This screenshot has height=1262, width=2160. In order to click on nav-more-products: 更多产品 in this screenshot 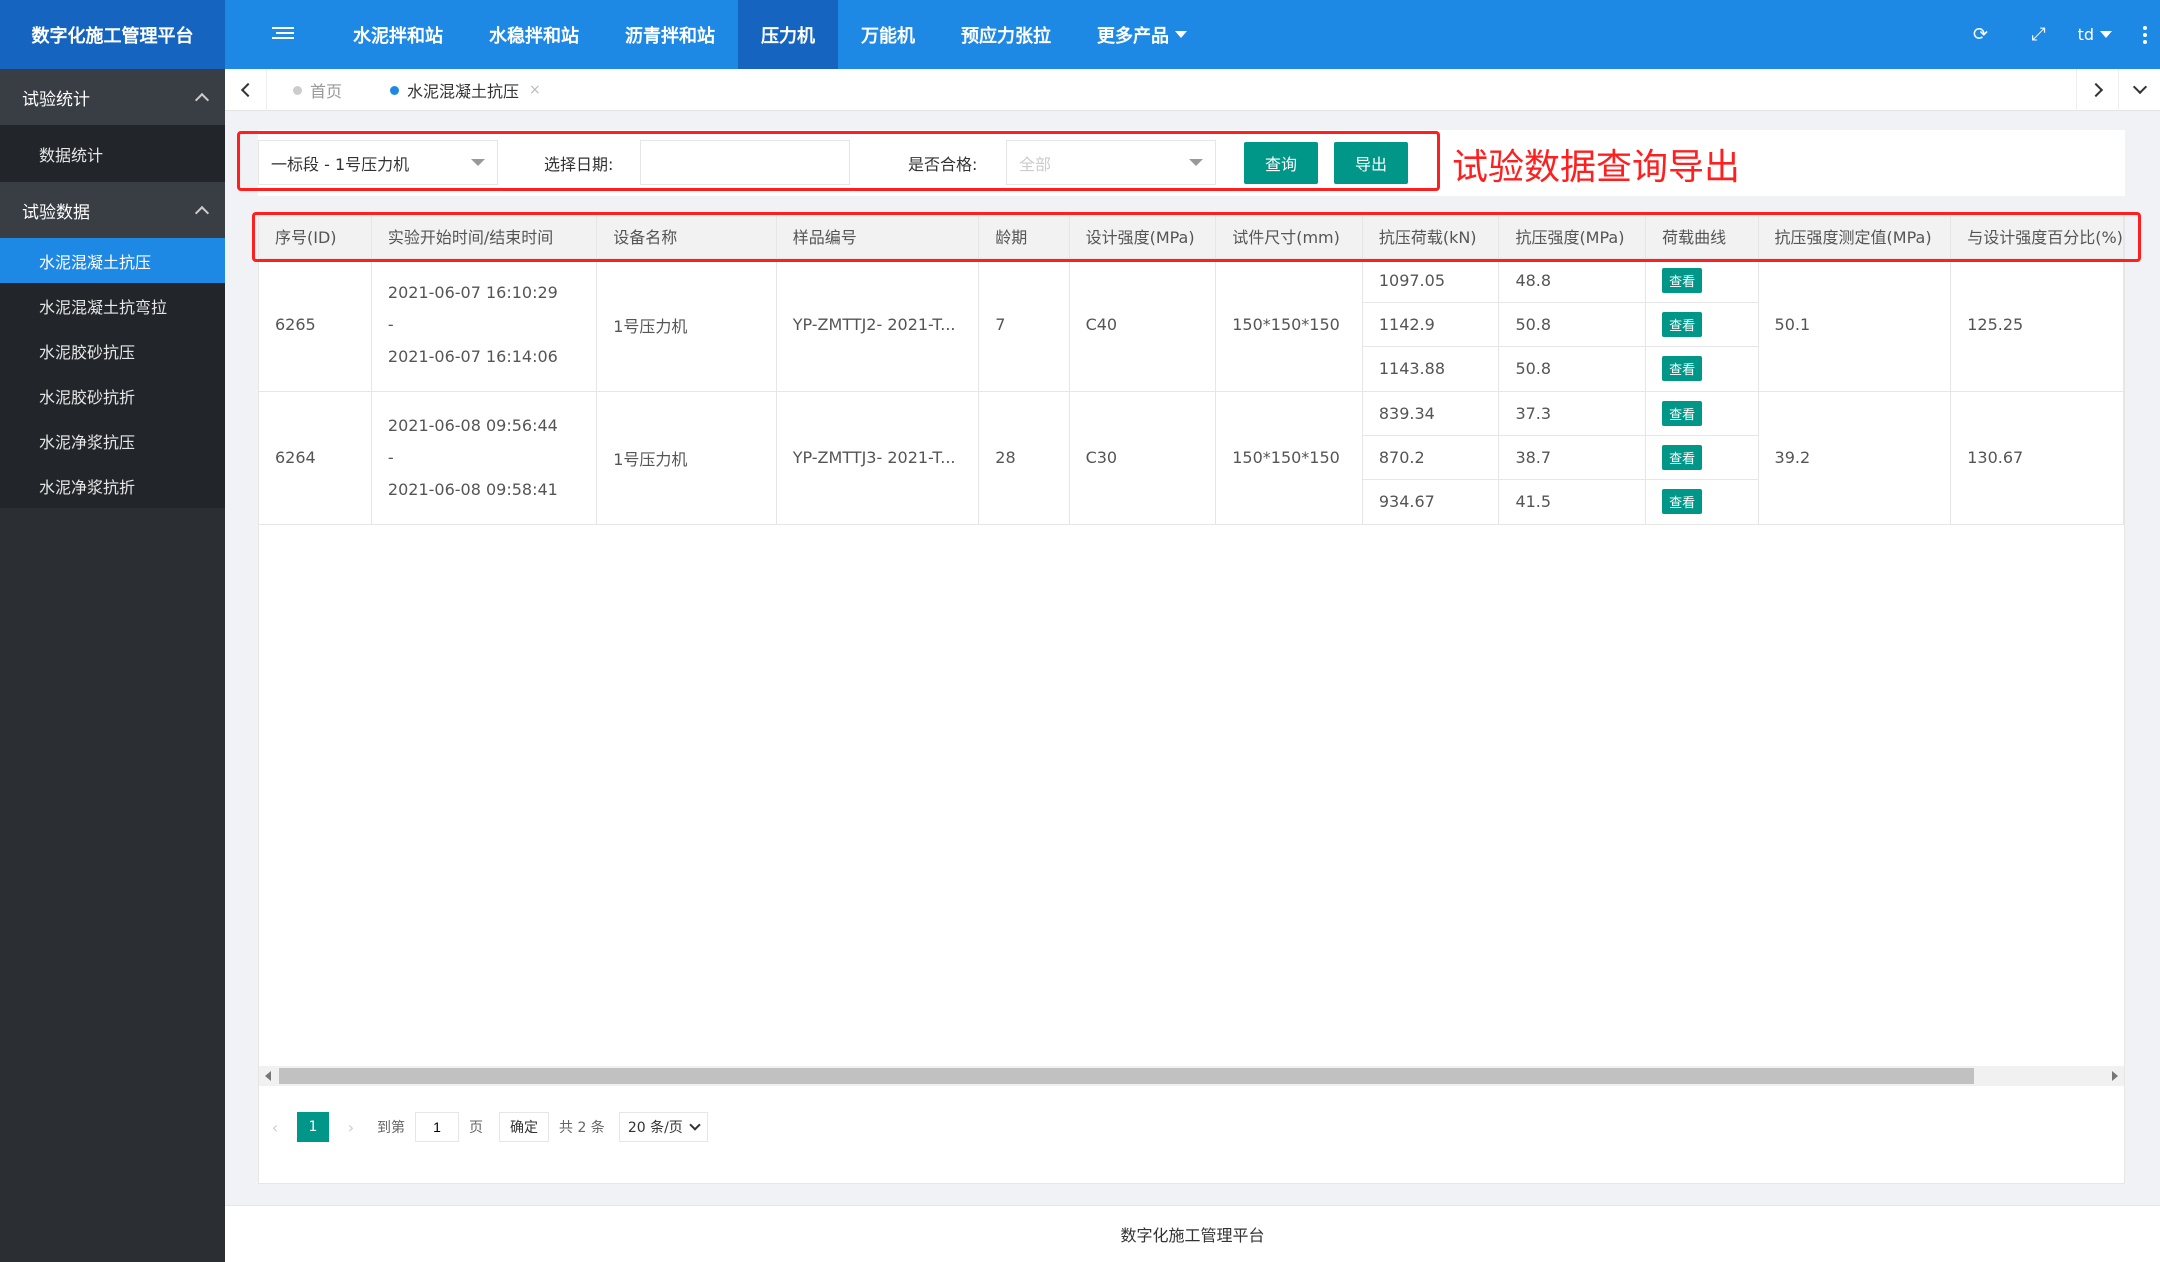, I will do `click(1142, 34)`.